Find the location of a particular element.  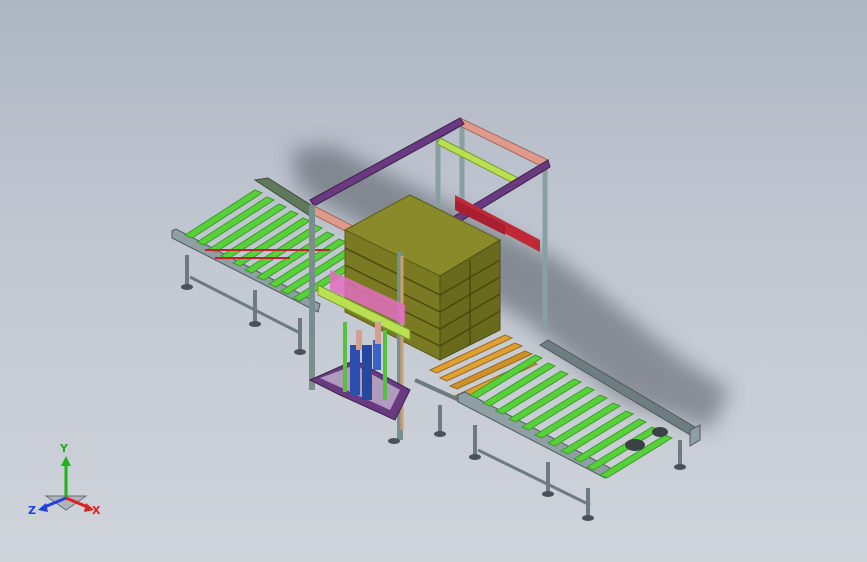

x-axis-label: X is located at coordinates (96, 510).